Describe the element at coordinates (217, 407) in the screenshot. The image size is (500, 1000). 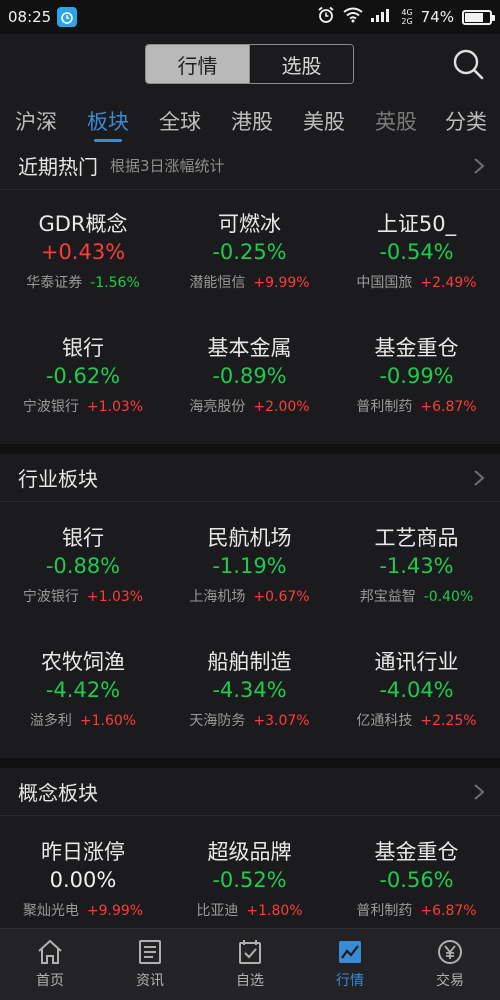
I see `leading-stock-name: 海亮股份` at that location.